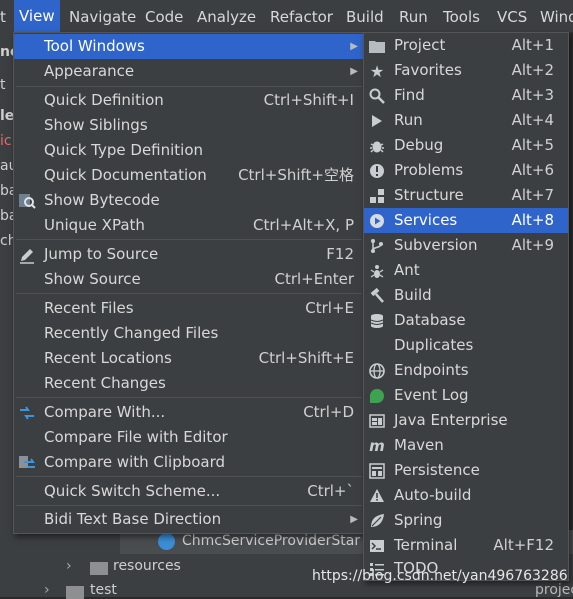  I want to click on project-panel-edge: nc t le ic au ba ba ch, so click(9, 314).